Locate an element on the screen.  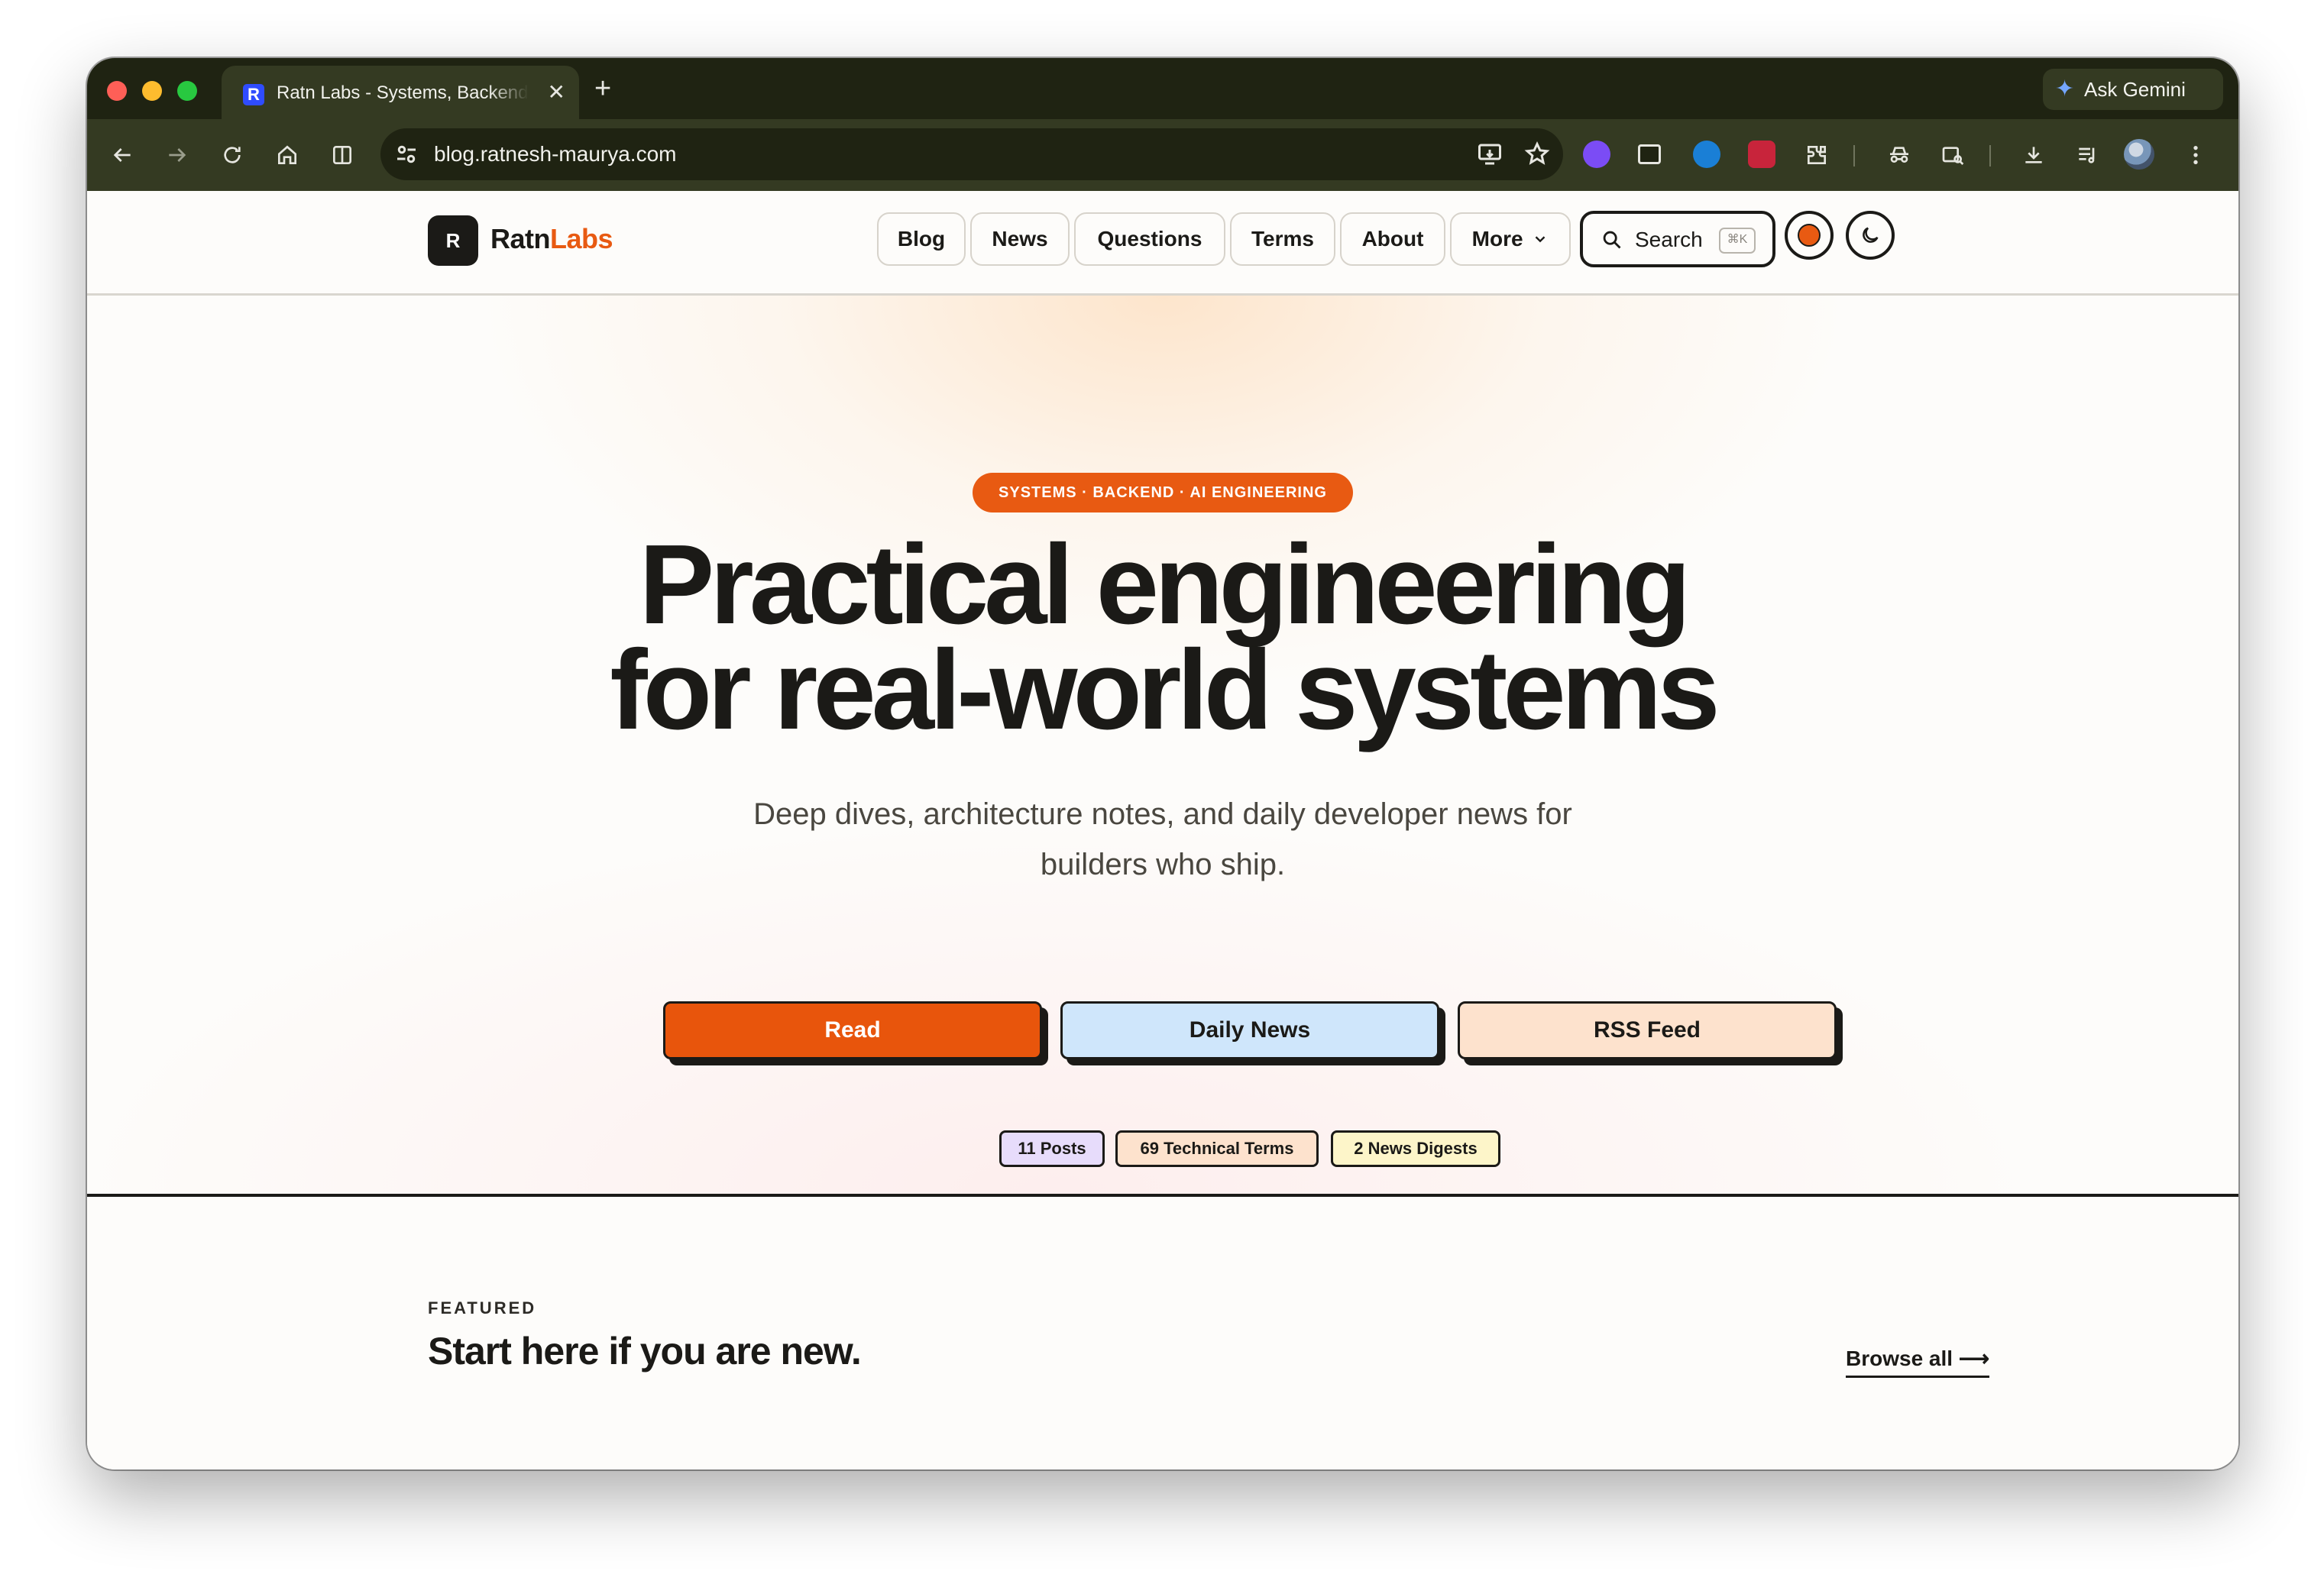
window-minimize-button is located at coordinates (152, 91).